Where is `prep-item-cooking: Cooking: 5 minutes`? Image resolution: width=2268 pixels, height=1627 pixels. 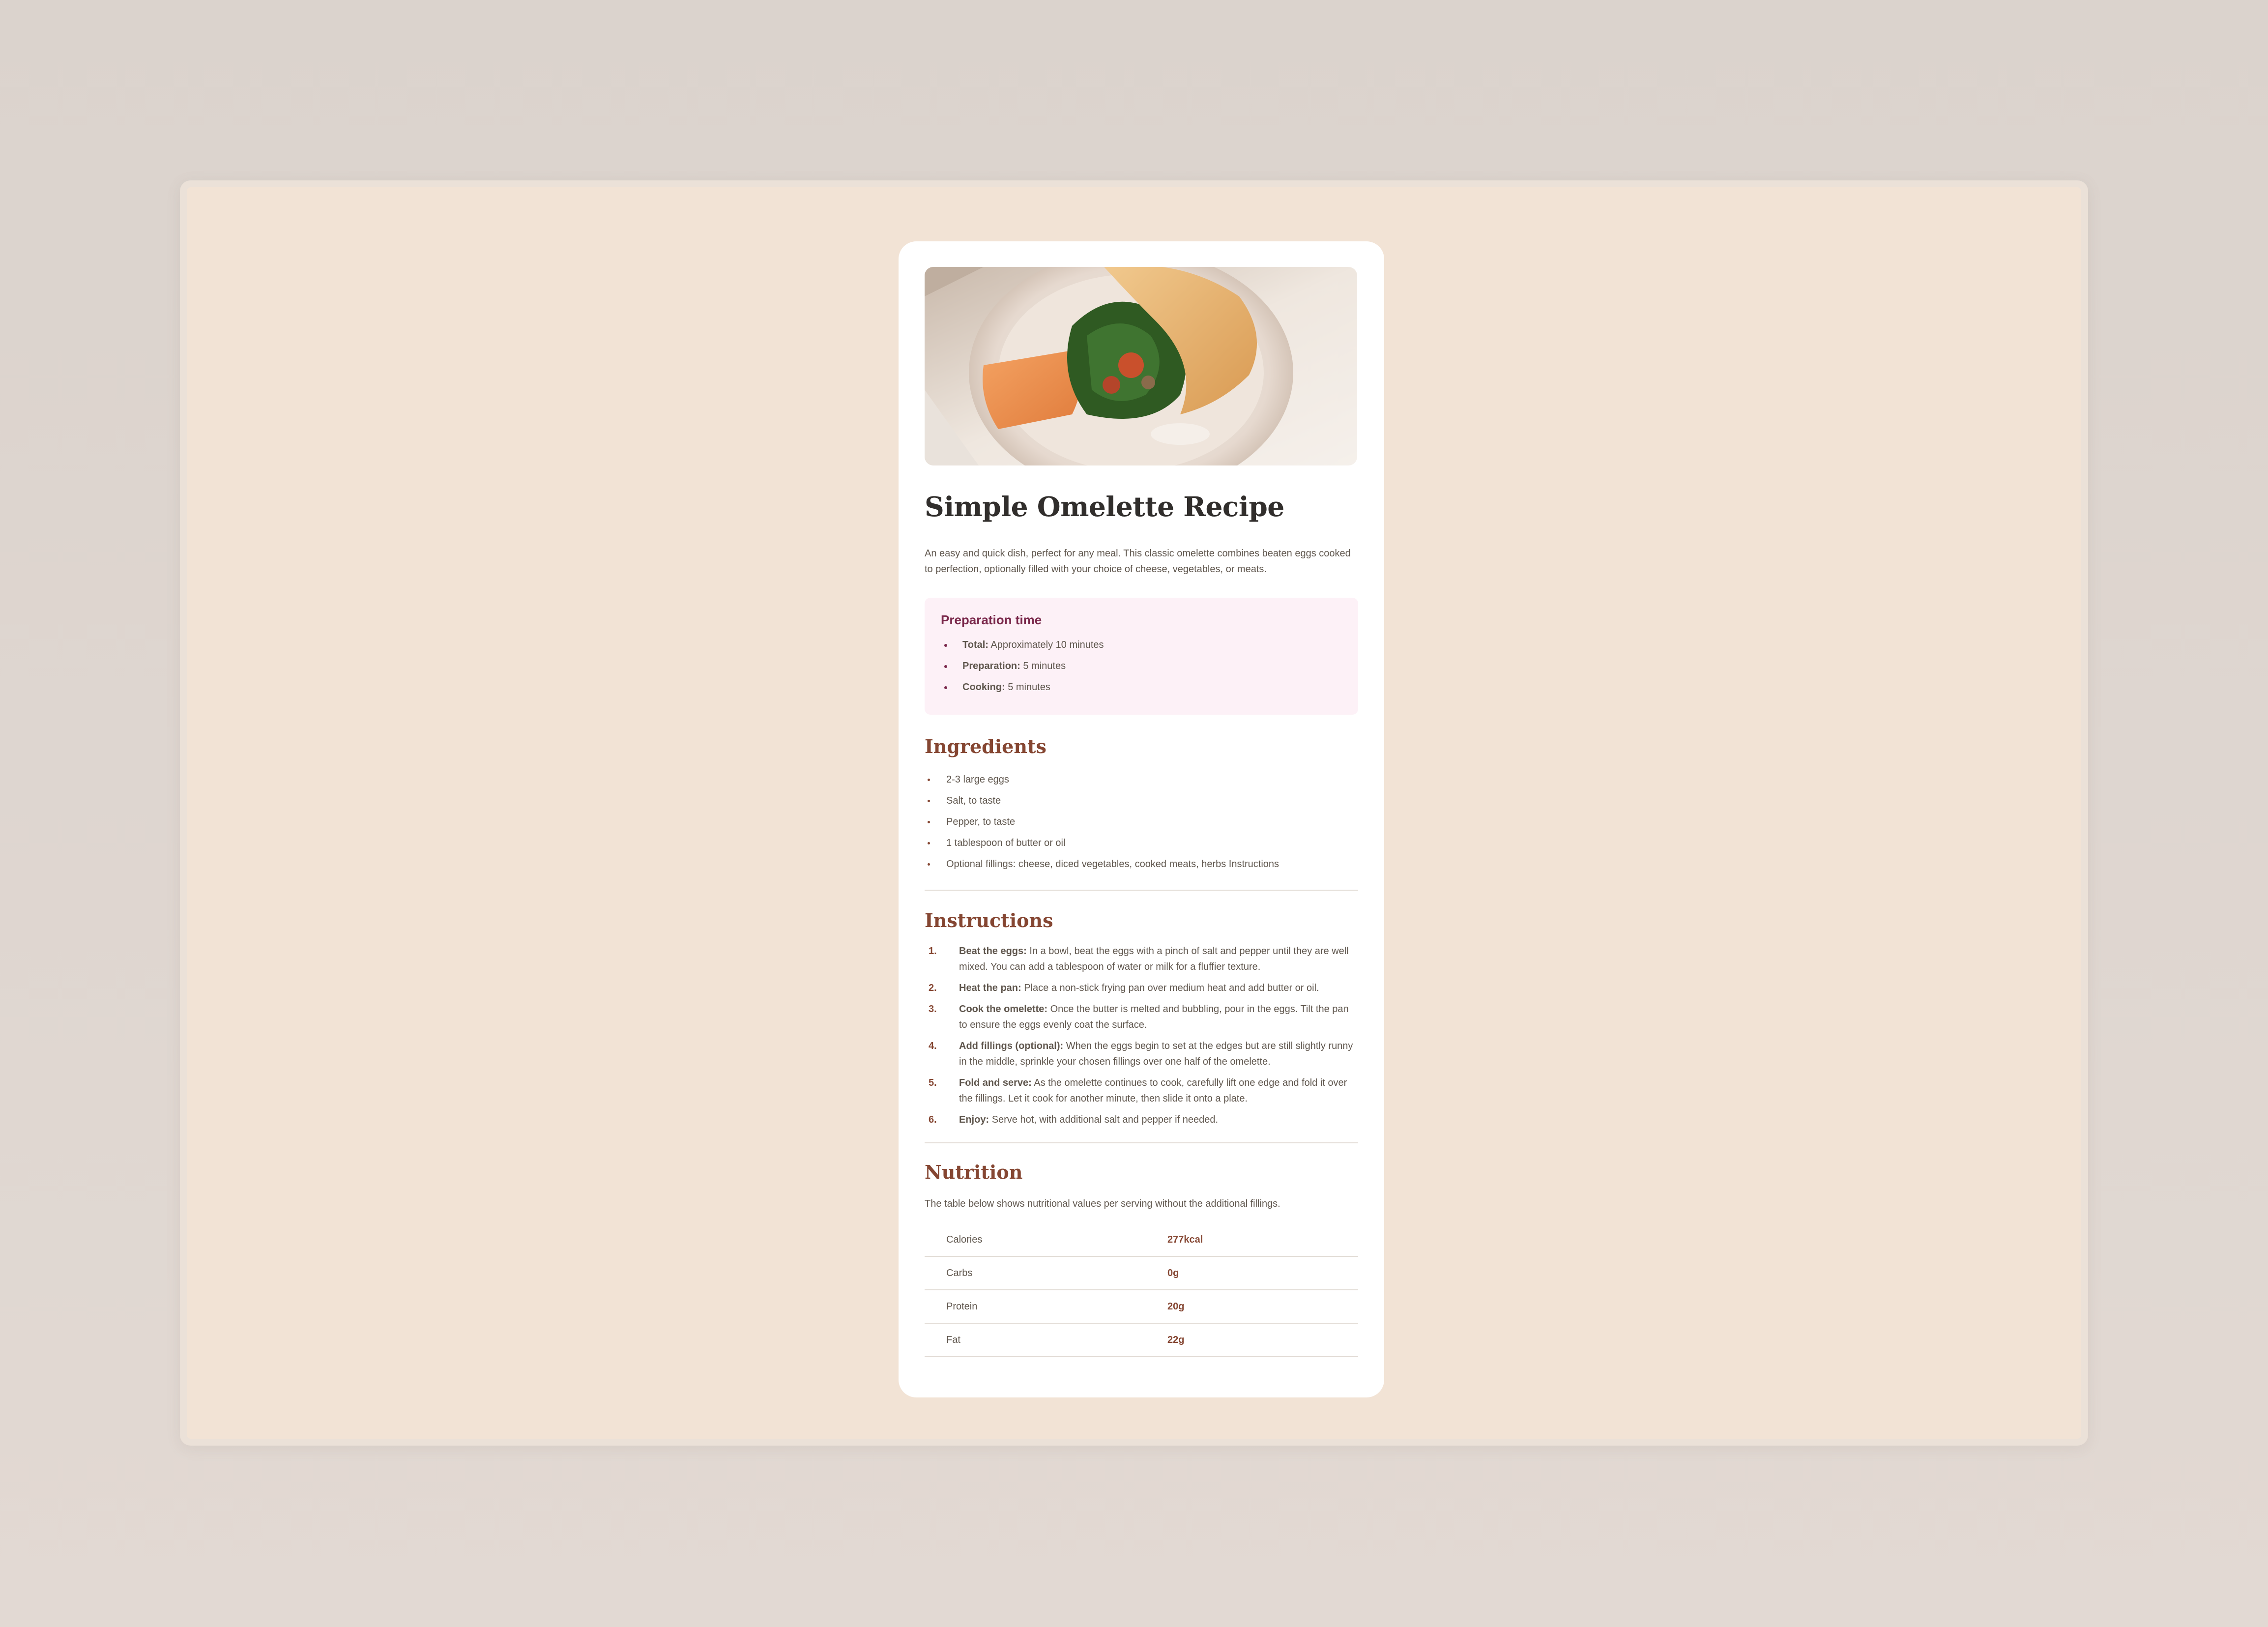 prep-item-cooking: Cooking: 5 minutes is located at coordinates (1141, 687).